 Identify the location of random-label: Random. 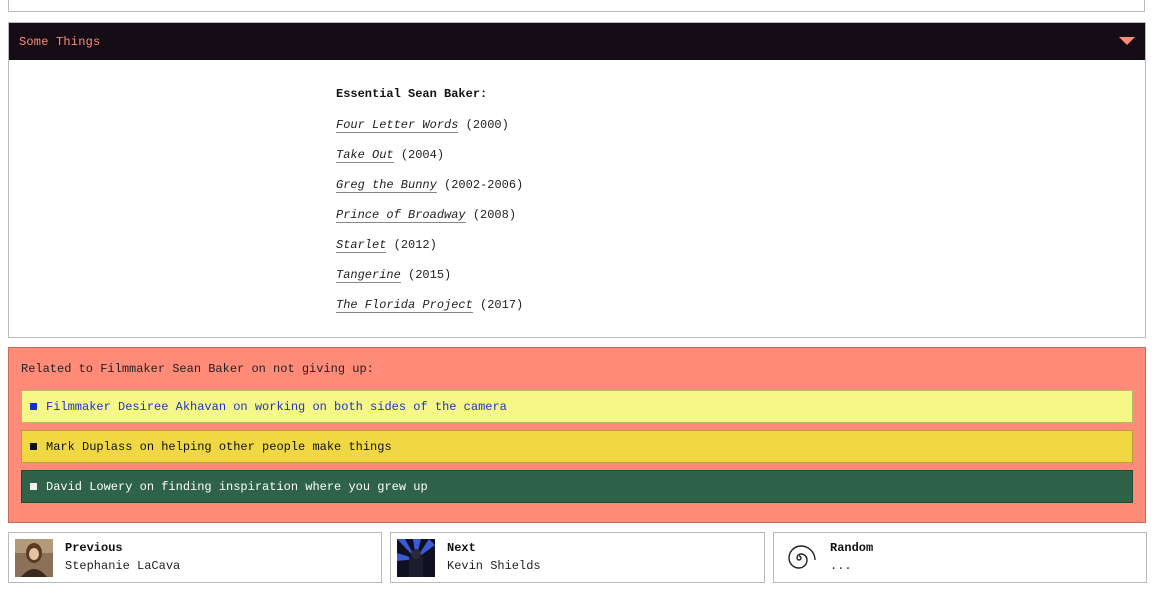
(852, 548).